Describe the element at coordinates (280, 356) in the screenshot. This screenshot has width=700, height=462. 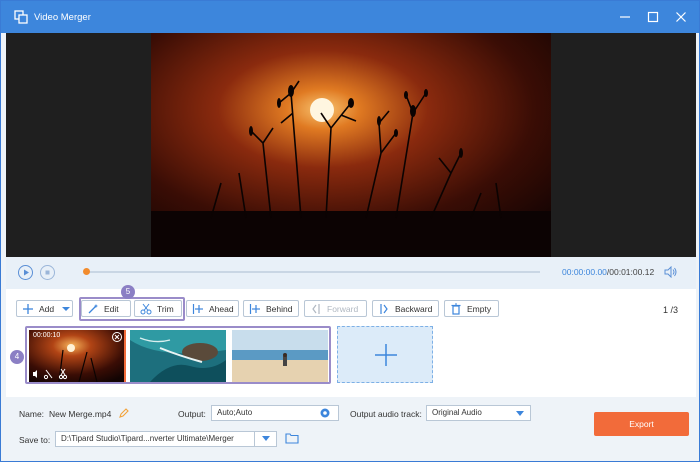
I see `clip-thumbnail-beach` at that location.